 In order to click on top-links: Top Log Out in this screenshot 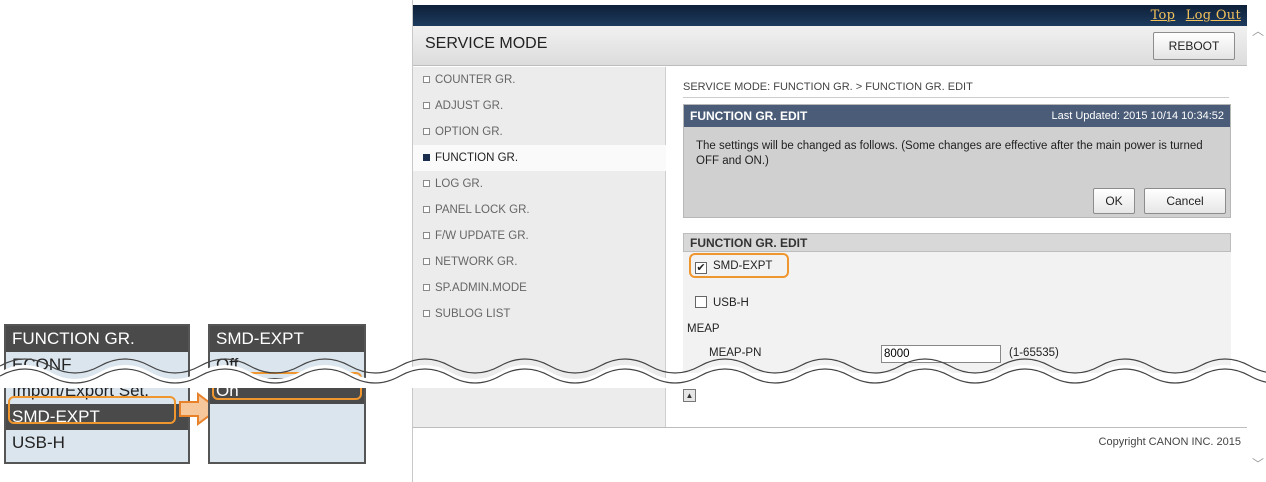, I will do `click(1193, 15)`.